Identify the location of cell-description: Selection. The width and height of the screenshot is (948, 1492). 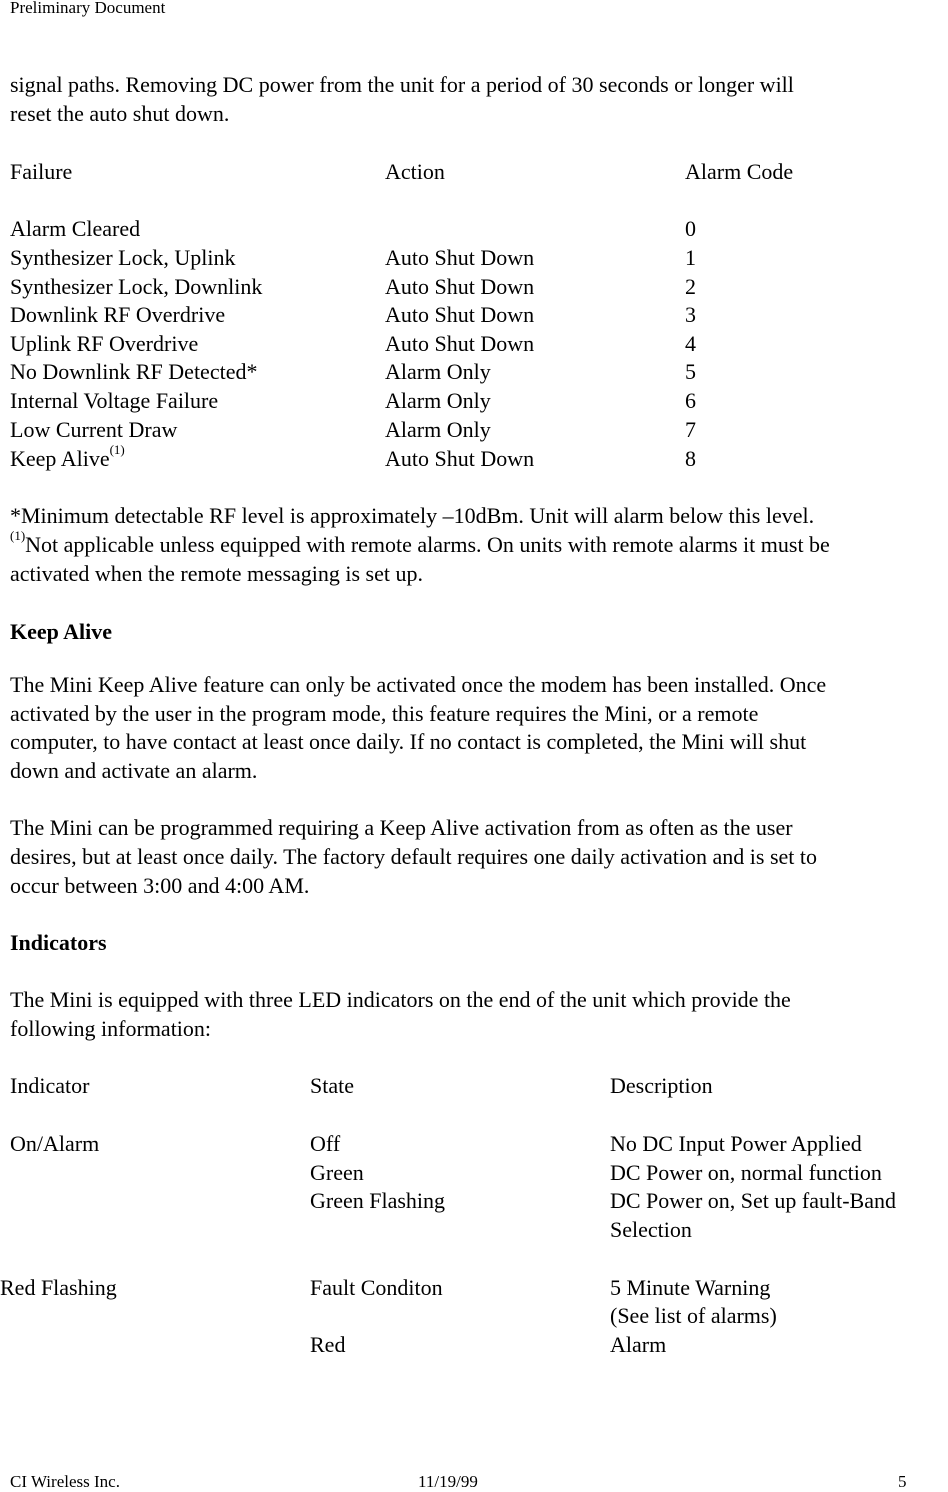
(651, 1229).